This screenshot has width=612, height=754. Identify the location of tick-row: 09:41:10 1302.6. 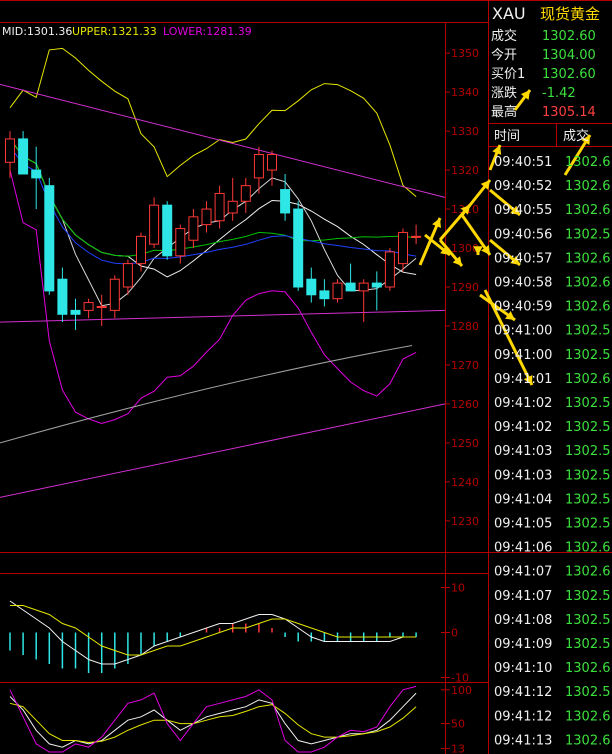
(552, 668).